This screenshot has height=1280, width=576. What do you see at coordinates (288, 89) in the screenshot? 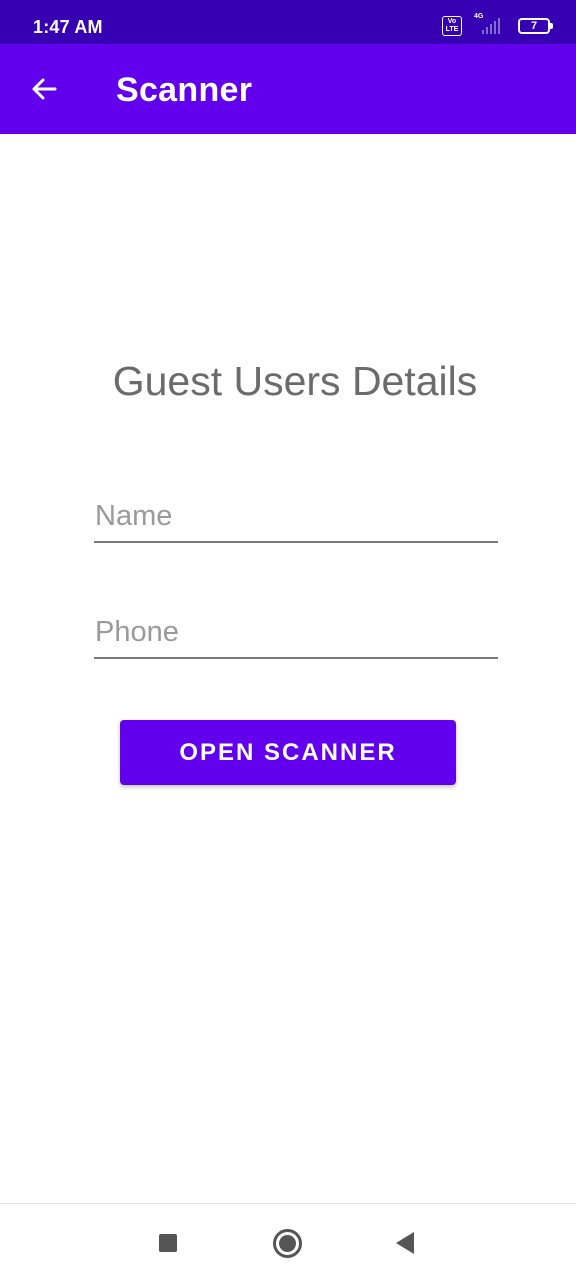
I see `app-bar: Scanner` at bounding box center [288, 89].